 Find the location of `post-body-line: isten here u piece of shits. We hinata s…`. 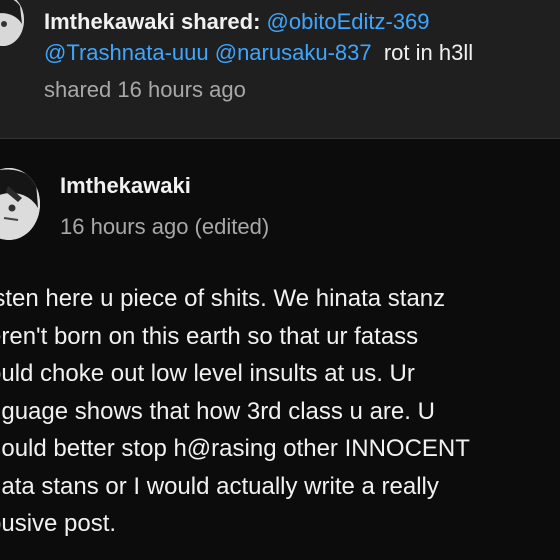

post-body-line: isten here u piece of shits. We hinata s… is located at coordinates (223, 298).